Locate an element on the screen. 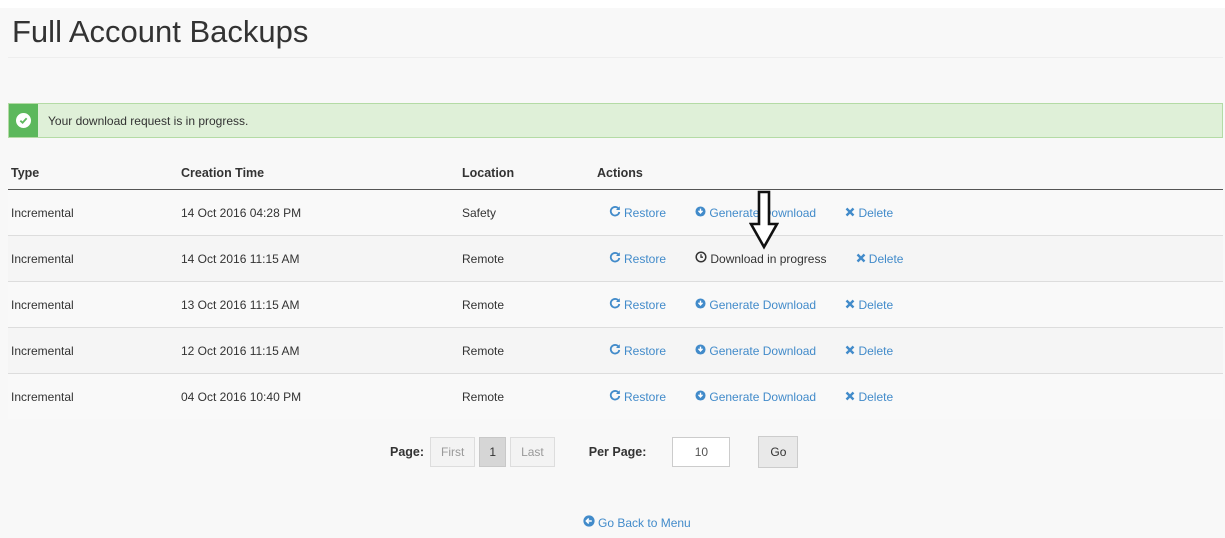 The height and width of the screenshot is (538, 1225). alert-message: Your download request is in progress. is located at coordinates (148, 120).